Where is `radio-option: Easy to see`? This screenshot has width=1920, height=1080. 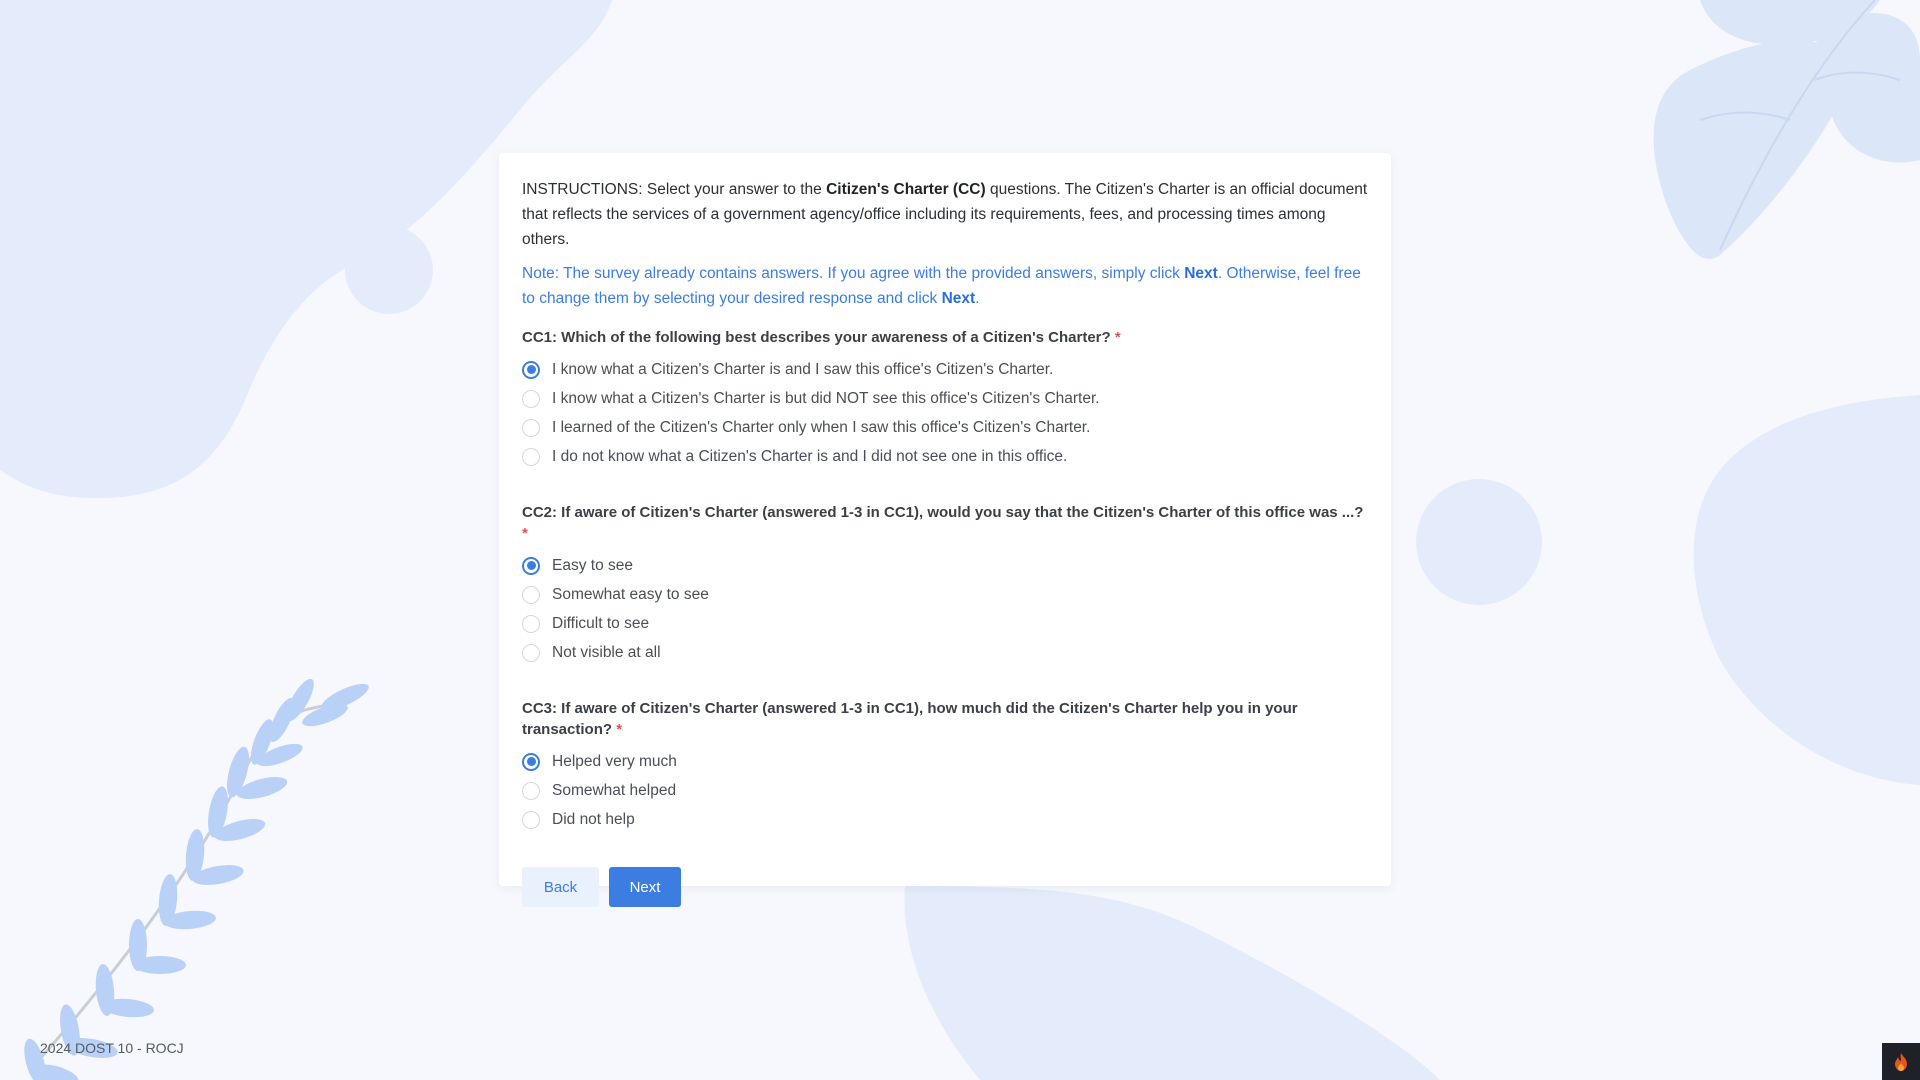 radio-option: Easy to see is located at coordinates (945, 565).